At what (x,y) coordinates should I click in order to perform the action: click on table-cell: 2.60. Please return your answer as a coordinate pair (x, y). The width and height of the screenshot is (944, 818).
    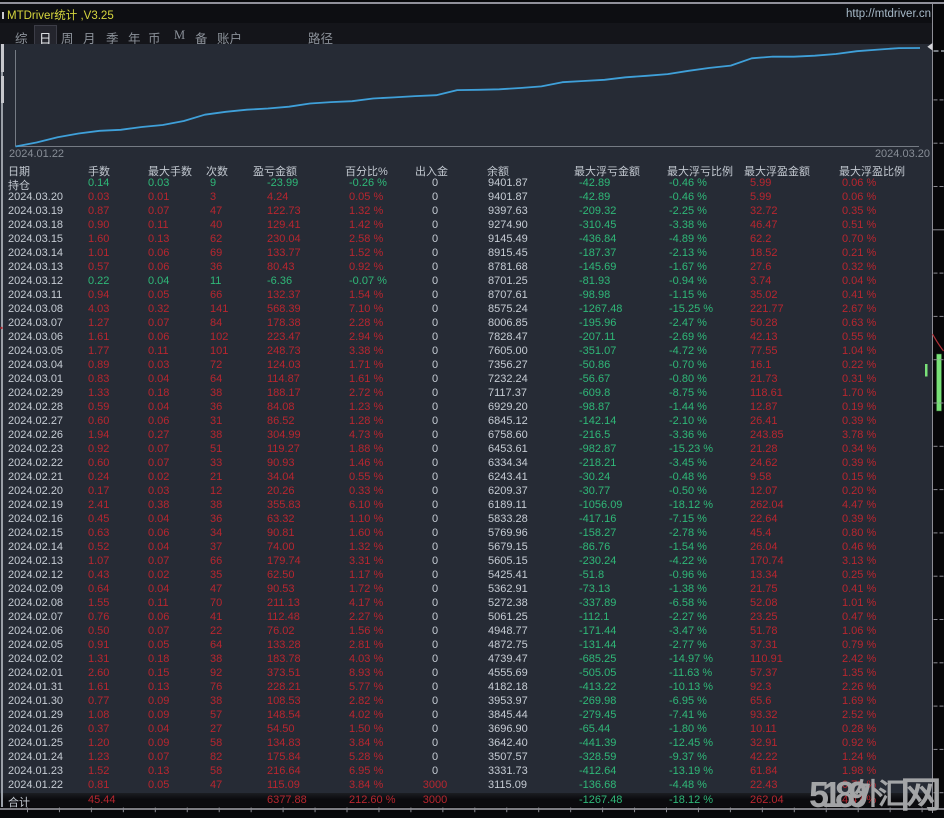
    Looking at the image, I should click on (98, 673).